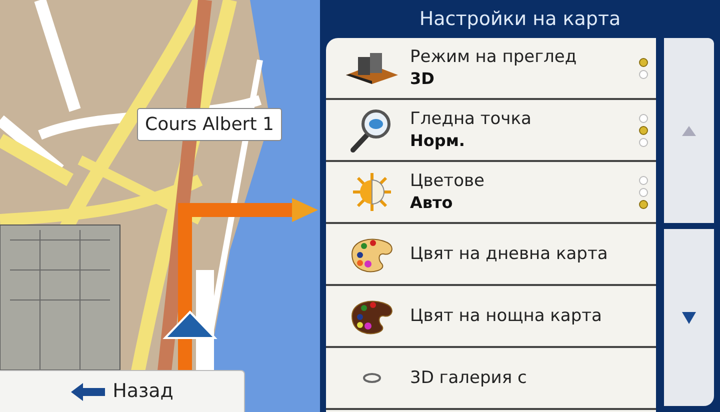 Image resolution: width=720 pixels, height=412 pixels. I want to click on settings-item: Цвят на дневна карта, so click(491, 255).